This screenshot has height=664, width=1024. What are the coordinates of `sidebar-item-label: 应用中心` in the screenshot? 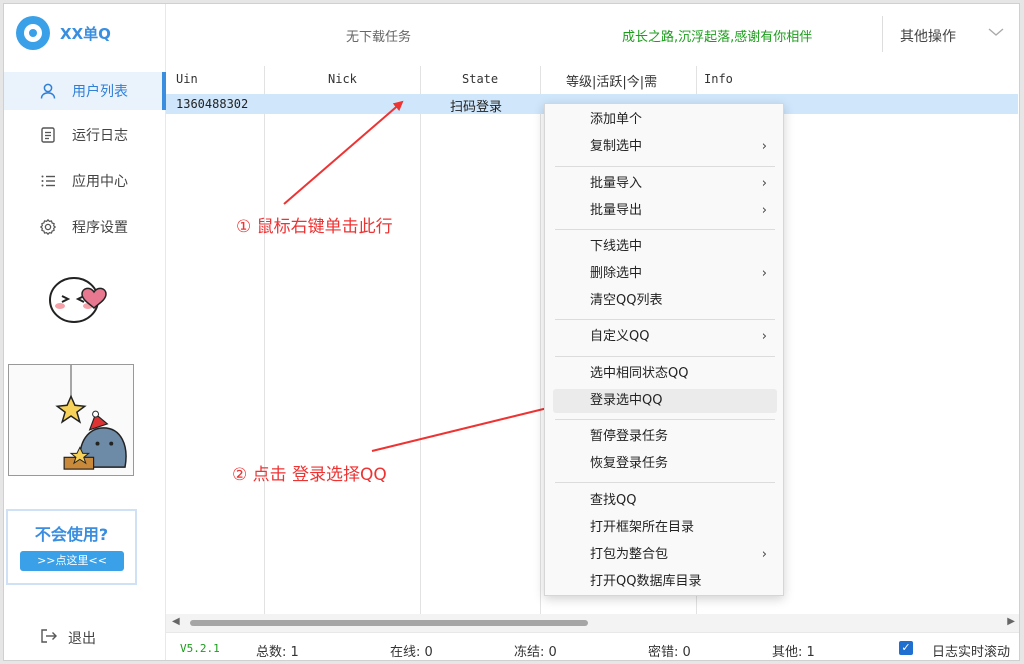 It's located at (100, 182).